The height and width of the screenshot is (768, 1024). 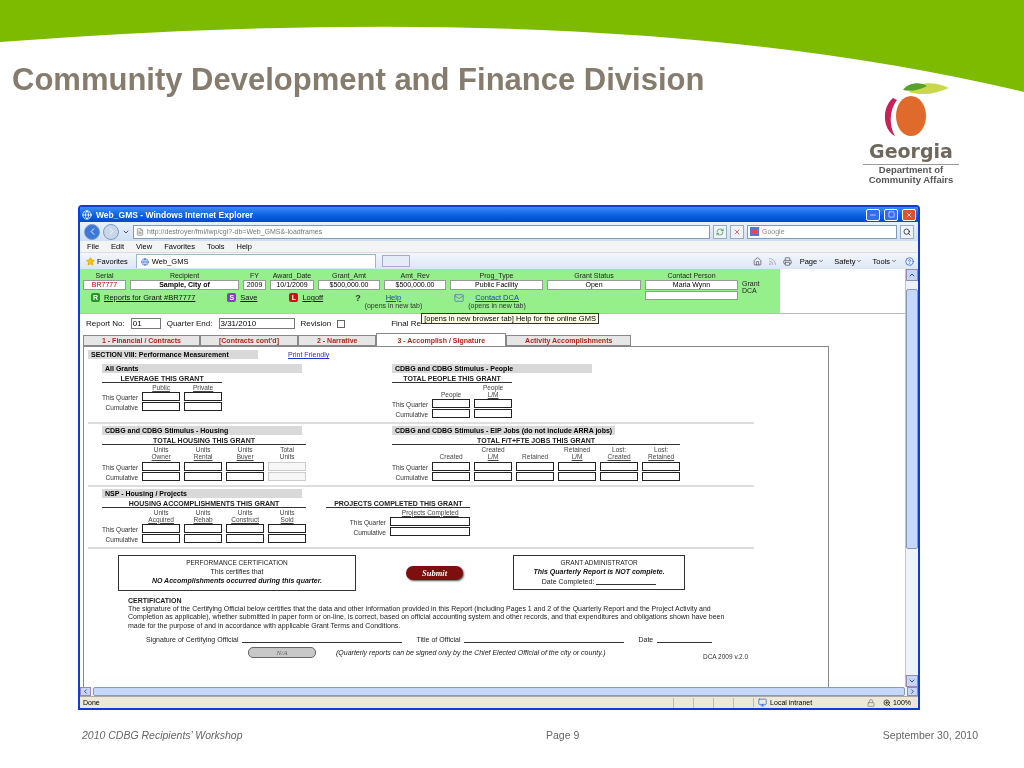 I want to click on browser-icon, so click(x=87, y=214).